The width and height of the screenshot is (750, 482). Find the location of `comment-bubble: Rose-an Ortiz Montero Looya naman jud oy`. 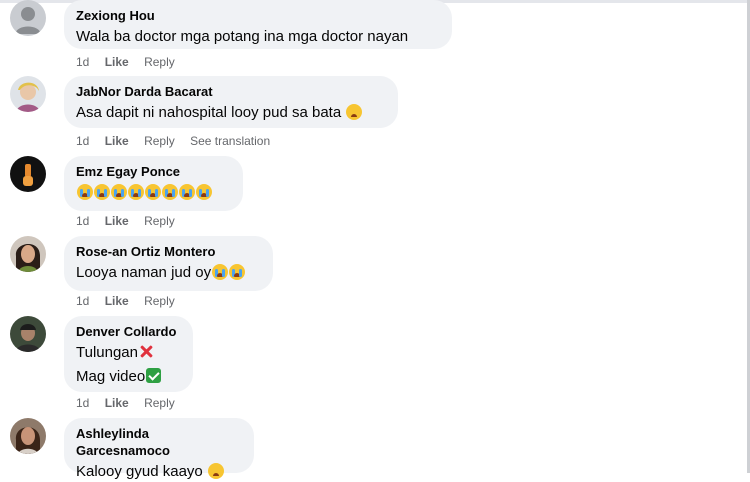

comment-bubble: Rose-an Ortiz Montero Looya naman jud oy is located at coordinates (168, 263).